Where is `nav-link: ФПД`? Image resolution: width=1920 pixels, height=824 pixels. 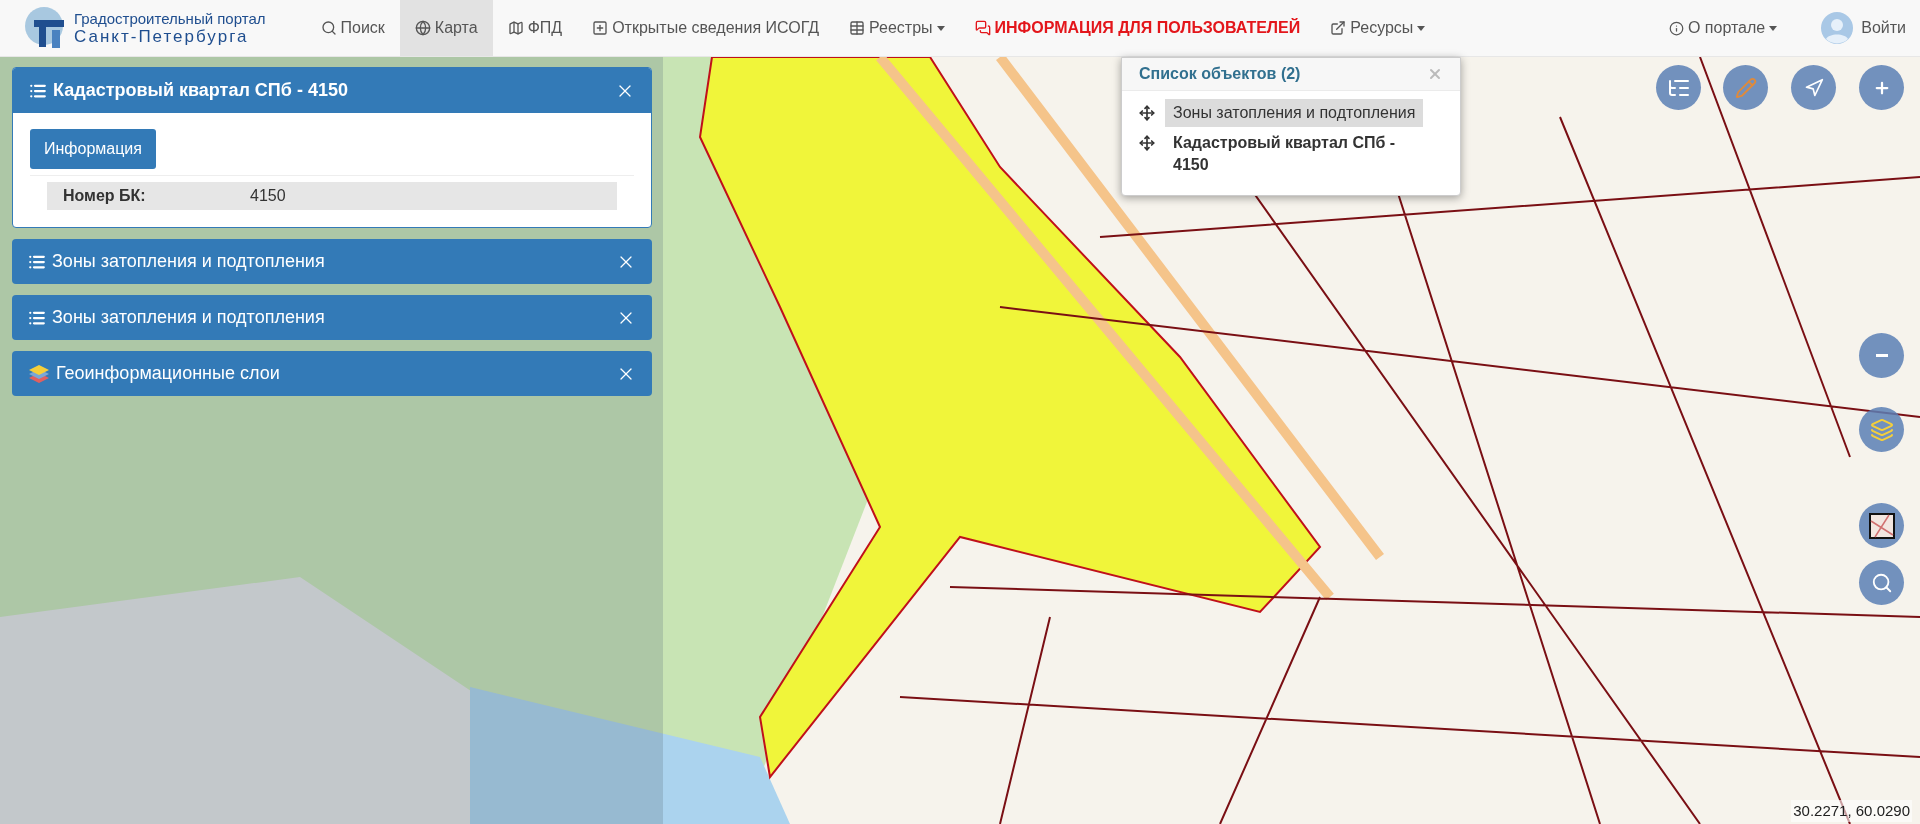 nav-link: ФПД is located at coordinates (535, 28).